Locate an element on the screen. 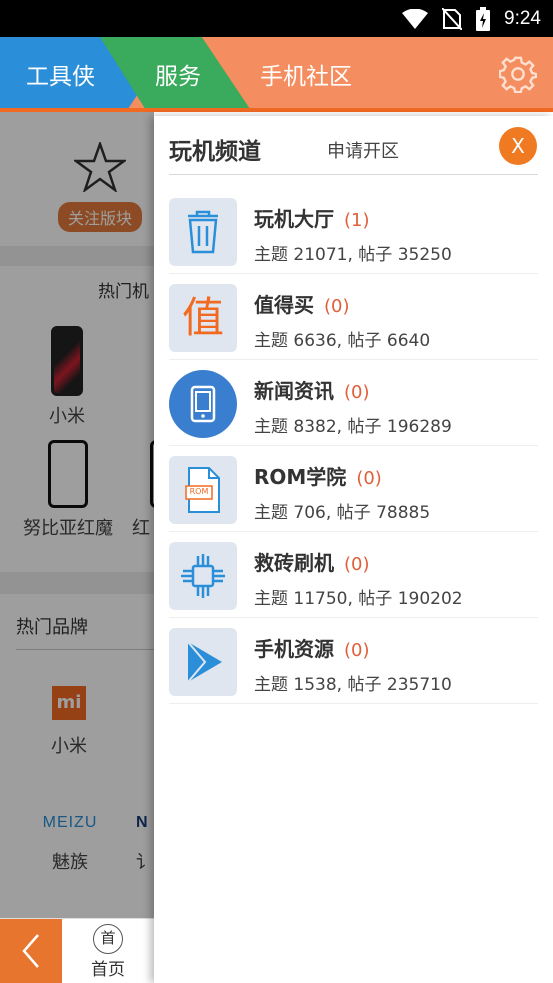 The image size is (553, 983). home-button: 首 首页 is located at coordinates (108, 951).